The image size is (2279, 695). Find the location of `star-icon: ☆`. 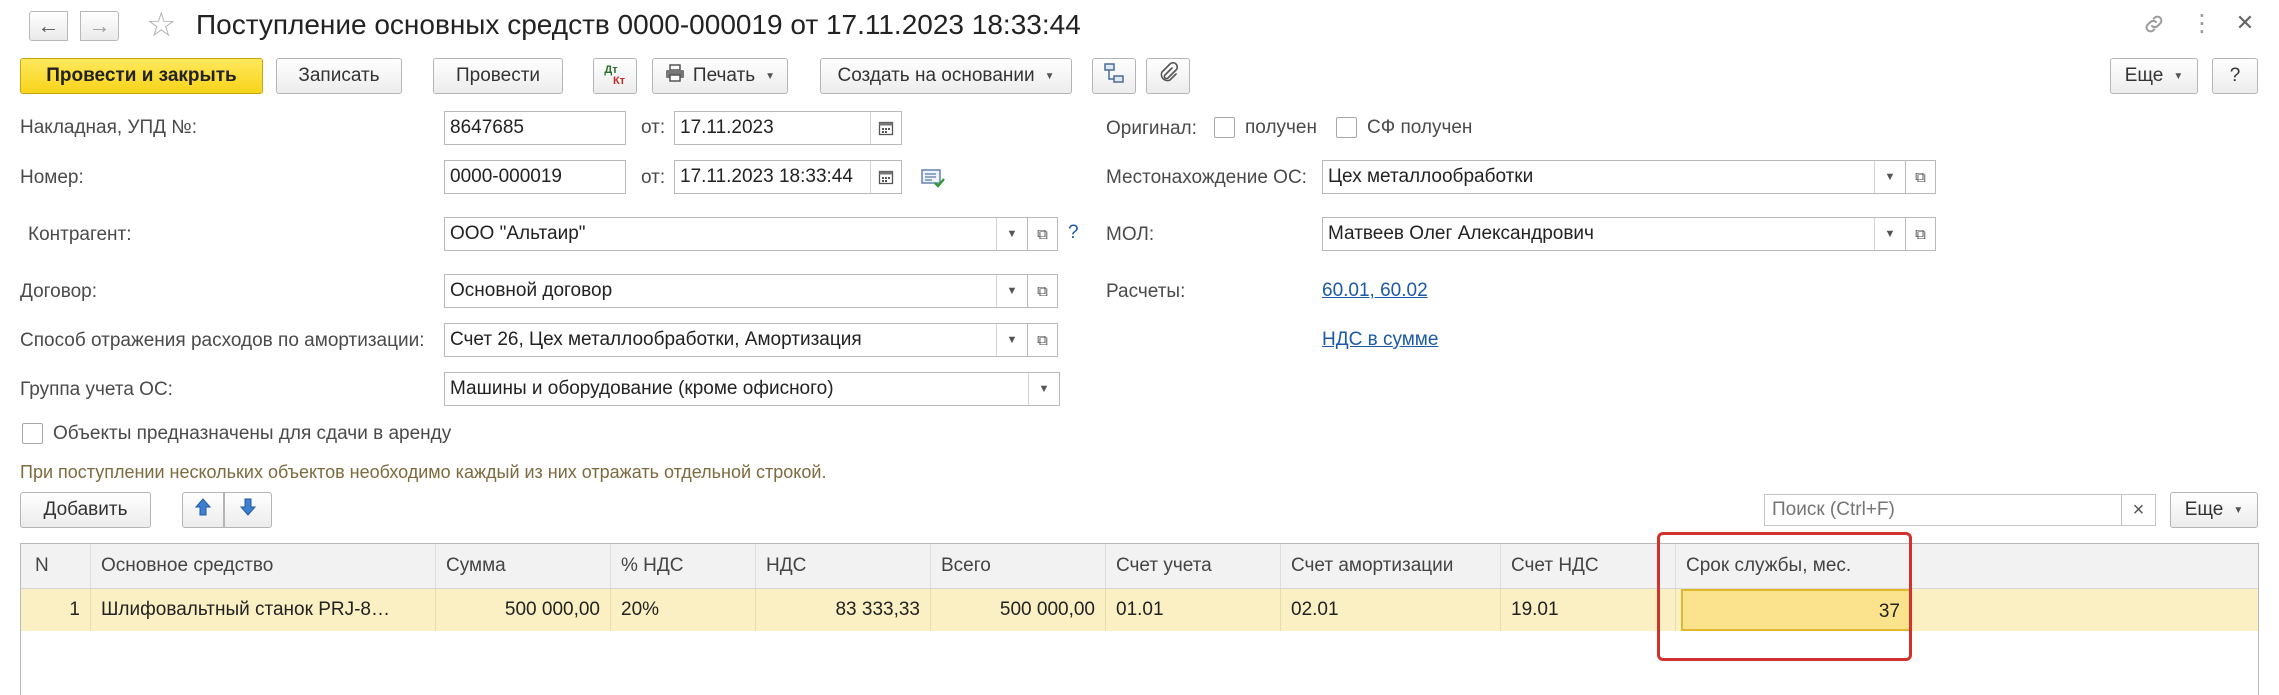

star-icon: ☆ is located at coordinates (161, 25).